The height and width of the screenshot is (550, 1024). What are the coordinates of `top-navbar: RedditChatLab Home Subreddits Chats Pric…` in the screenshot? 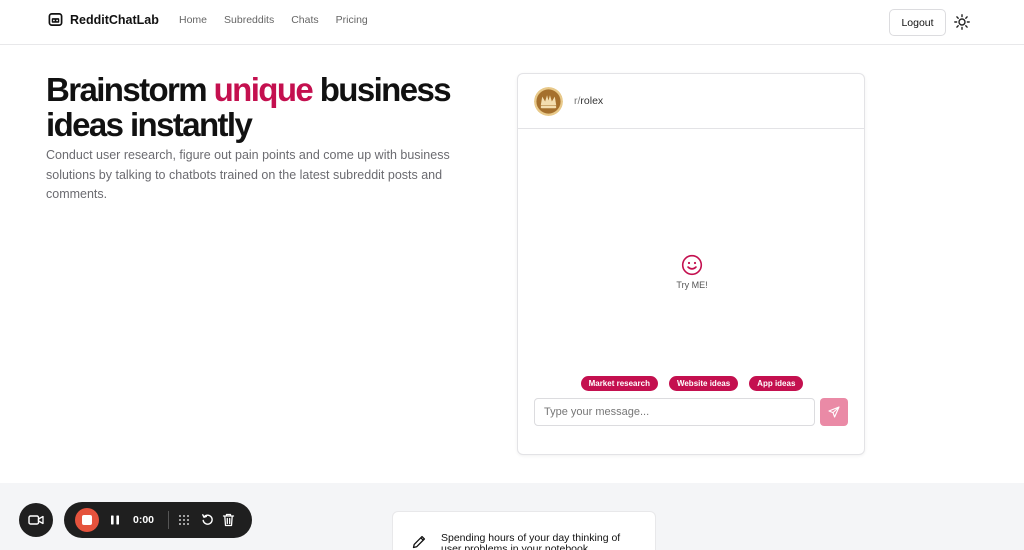 It's located at (512, 22).